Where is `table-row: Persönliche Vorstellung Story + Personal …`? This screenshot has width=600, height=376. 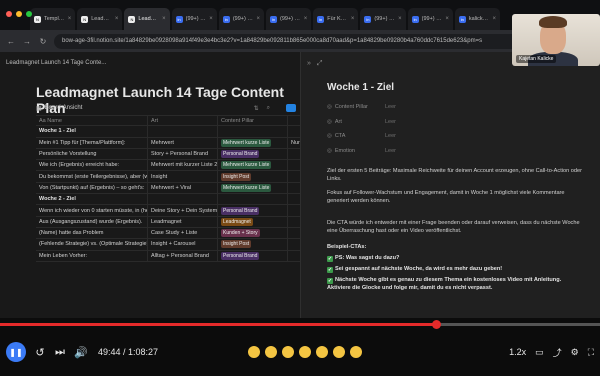 table-row: Persönliche Vorstellung Story + Personal … is located at coordinates (168, 154).